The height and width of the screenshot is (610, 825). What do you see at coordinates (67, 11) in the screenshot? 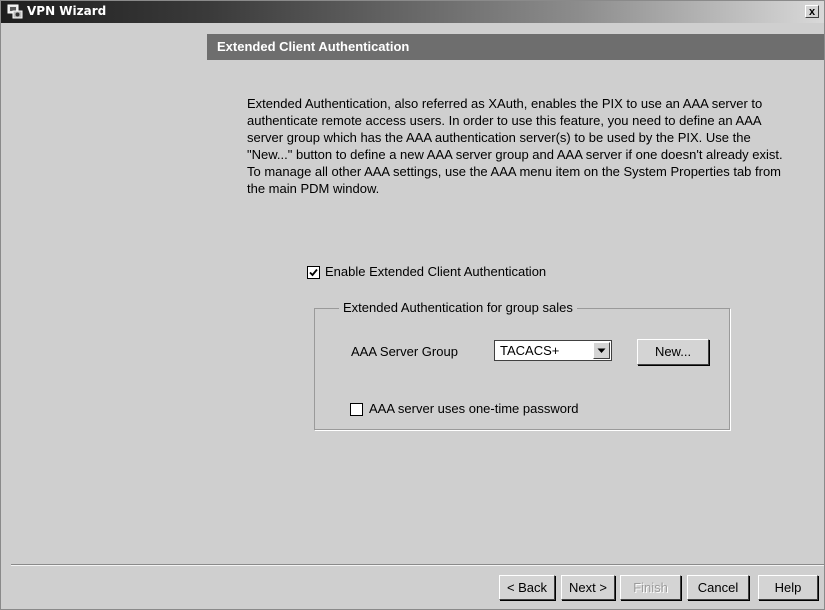
I see `window-title: VPN Wizard` at bounding box center [67, 11].